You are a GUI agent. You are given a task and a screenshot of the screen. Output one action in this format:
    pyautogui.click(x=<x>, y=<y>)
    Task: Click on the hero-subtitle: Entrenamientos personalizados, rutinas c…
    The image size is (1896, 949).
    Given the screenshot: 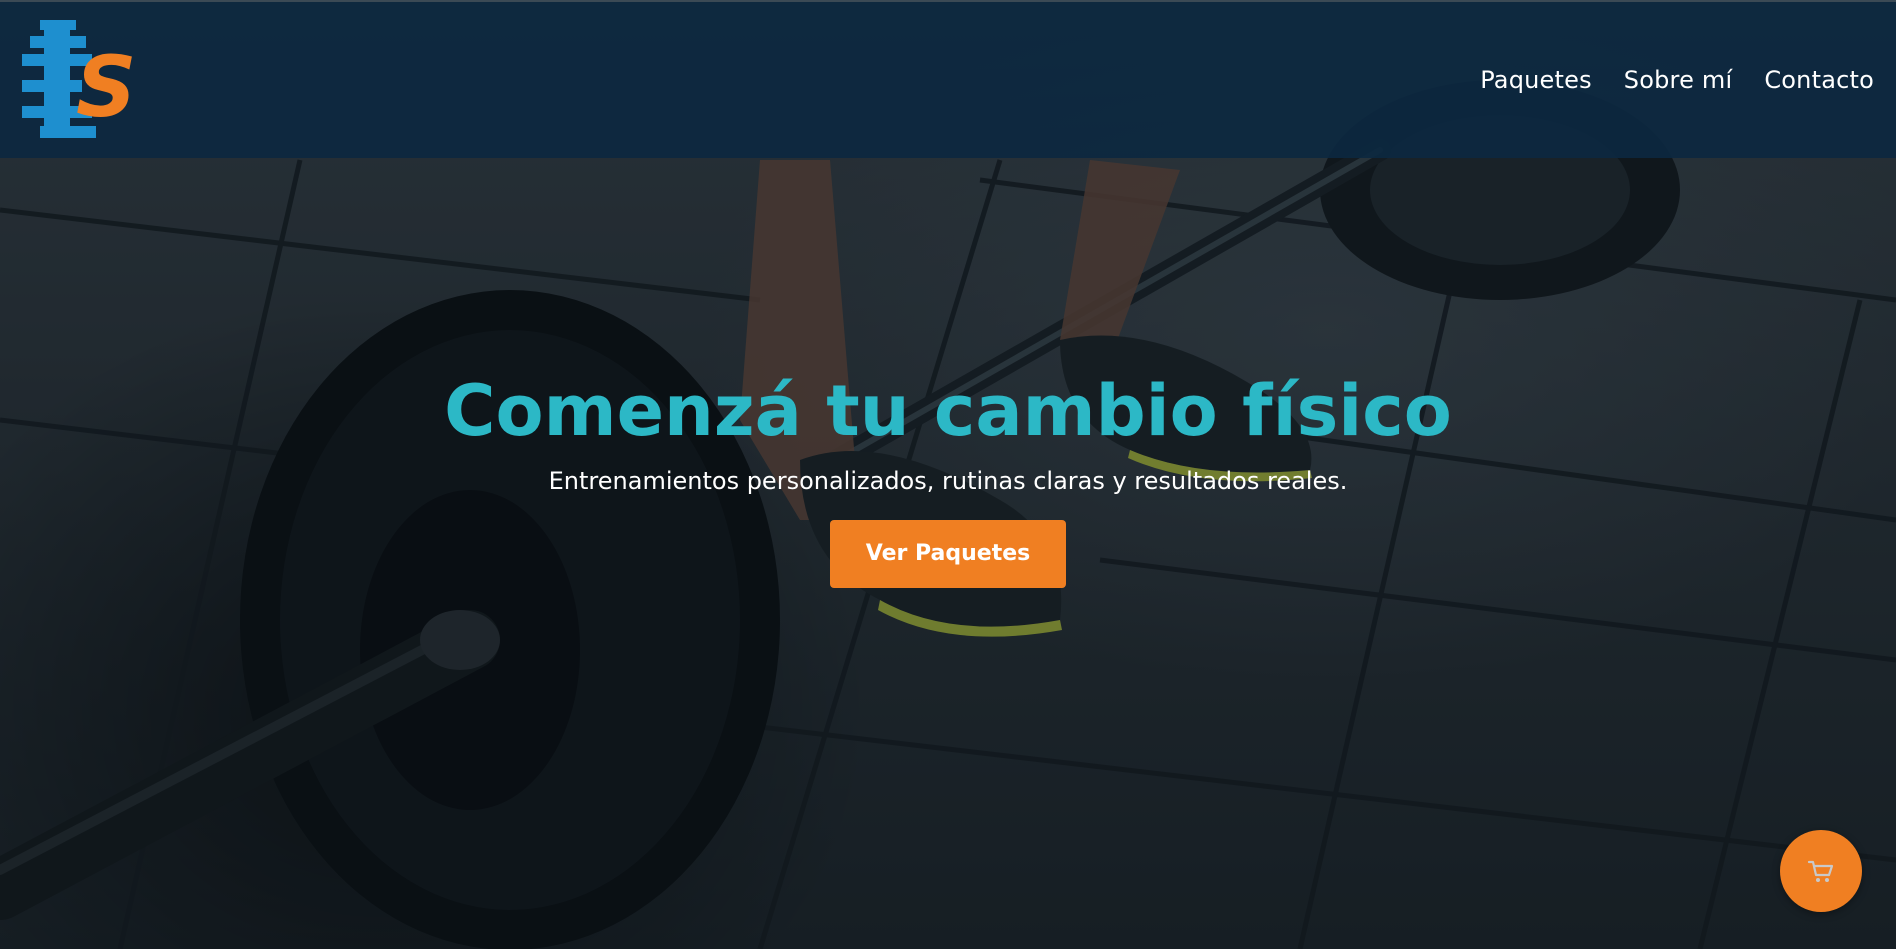 What is the action you would take?
    pyautogui.click(x=948, y=481)
    